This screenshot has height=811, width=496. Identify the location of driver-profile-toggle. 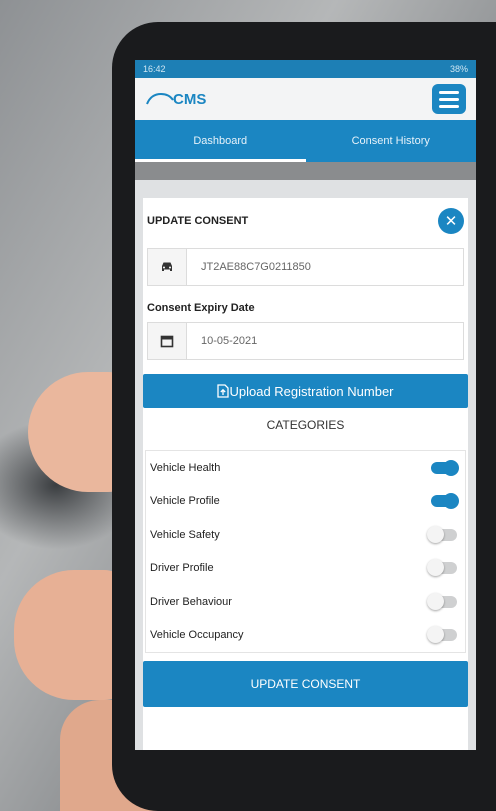
(442, 568).